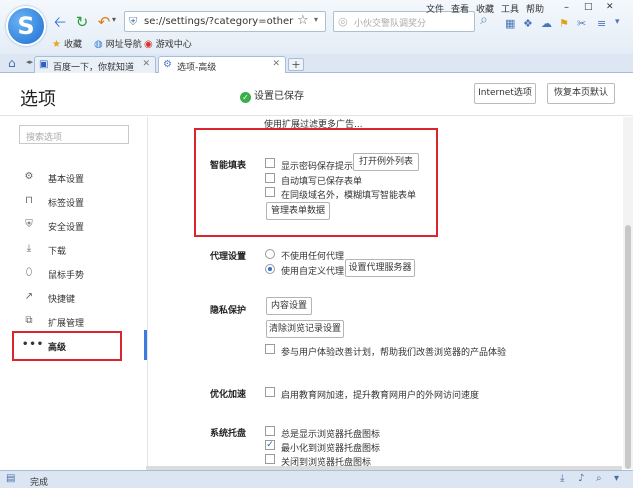 This screenshot has height=488, width=633. I want to click on address-text: se://settings/?category=other, so click(218, 21).